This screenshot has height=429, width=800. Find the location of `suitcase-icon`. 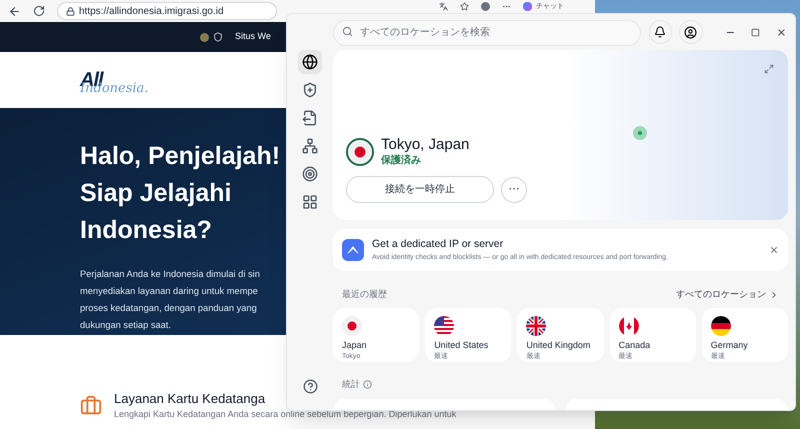

suitcase-icon is located at coordinates (91, 406).